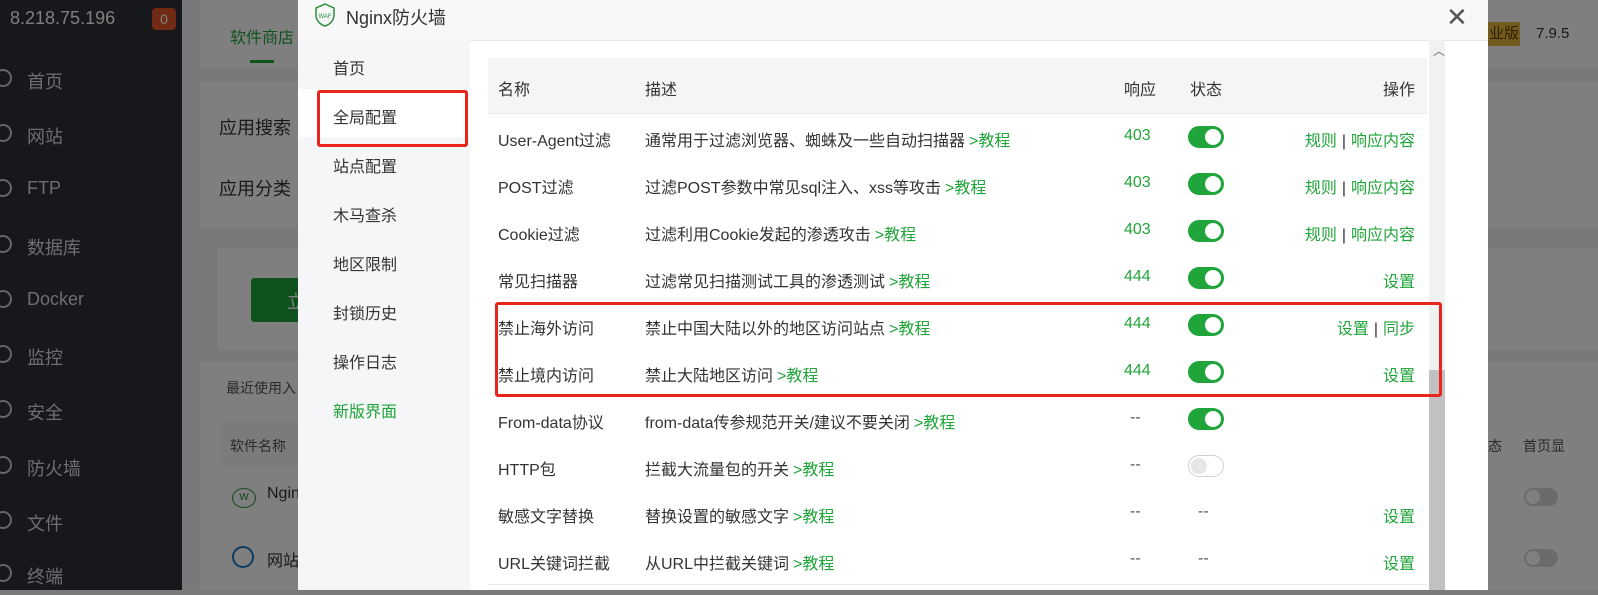 The height and width of the screenshot is (595, 1598). What do you see at coordinates (758, 235) in the screenshot?
I see `rule-desc-text: 过滤利用Cookie发起的渗透攻击` at bounding box center [758, 235].